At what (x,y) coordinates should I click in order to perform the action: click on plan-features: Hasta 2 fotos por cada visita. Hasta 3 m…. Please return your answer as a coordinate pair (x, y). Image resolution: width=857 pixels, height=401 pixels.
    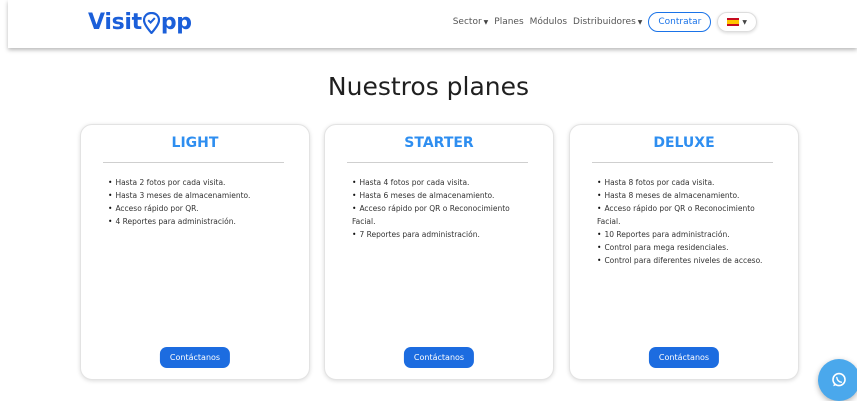
    Looking at the image, I should click on (199, 202).